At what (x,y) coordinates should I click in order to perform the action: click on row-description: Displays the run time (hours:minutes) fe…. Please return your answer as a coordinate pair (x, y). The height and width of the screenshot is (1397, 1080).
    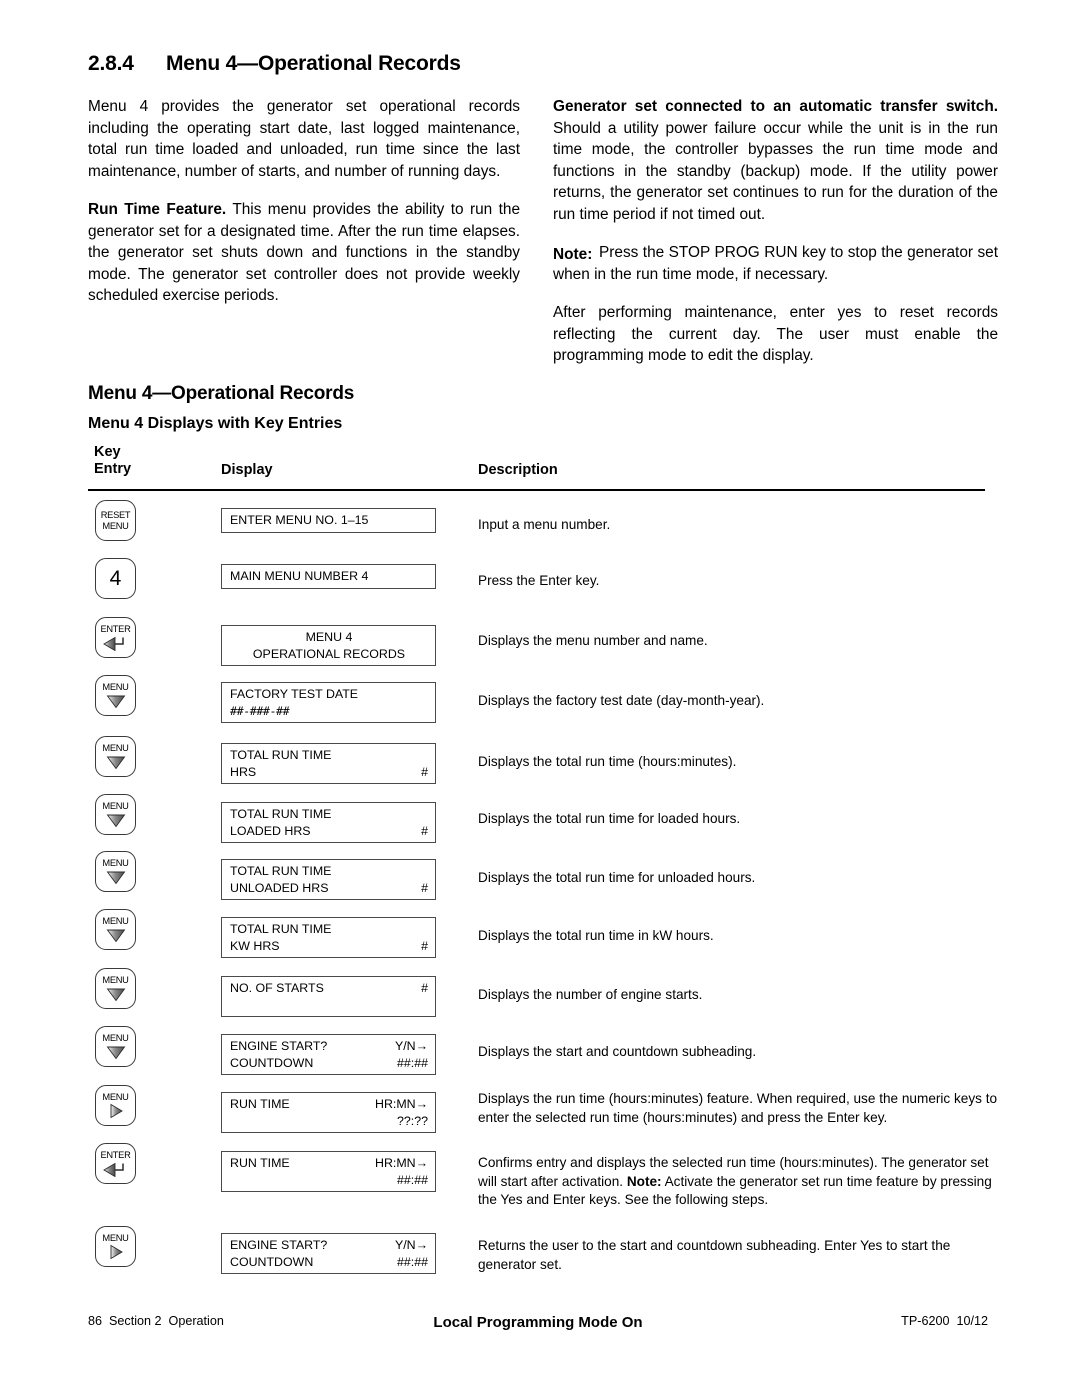
    Looking at the image, I should click on (738, 1108).